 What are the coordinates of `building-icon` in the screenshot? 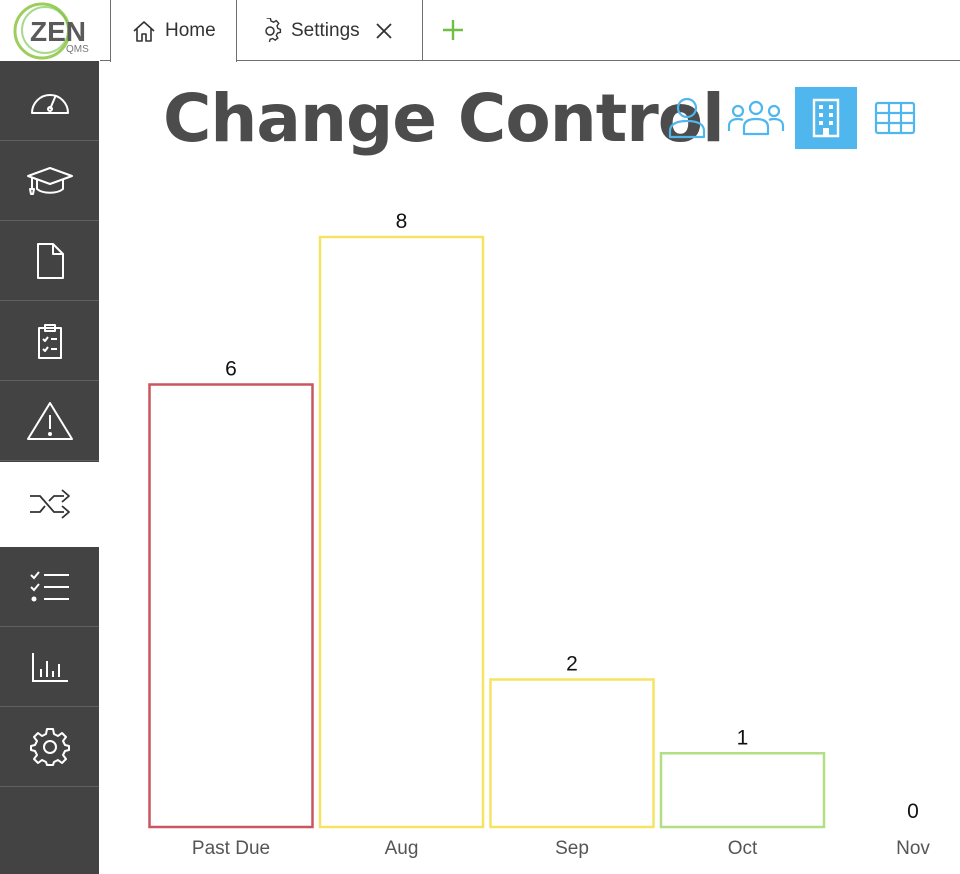 It's located at (826, 118).